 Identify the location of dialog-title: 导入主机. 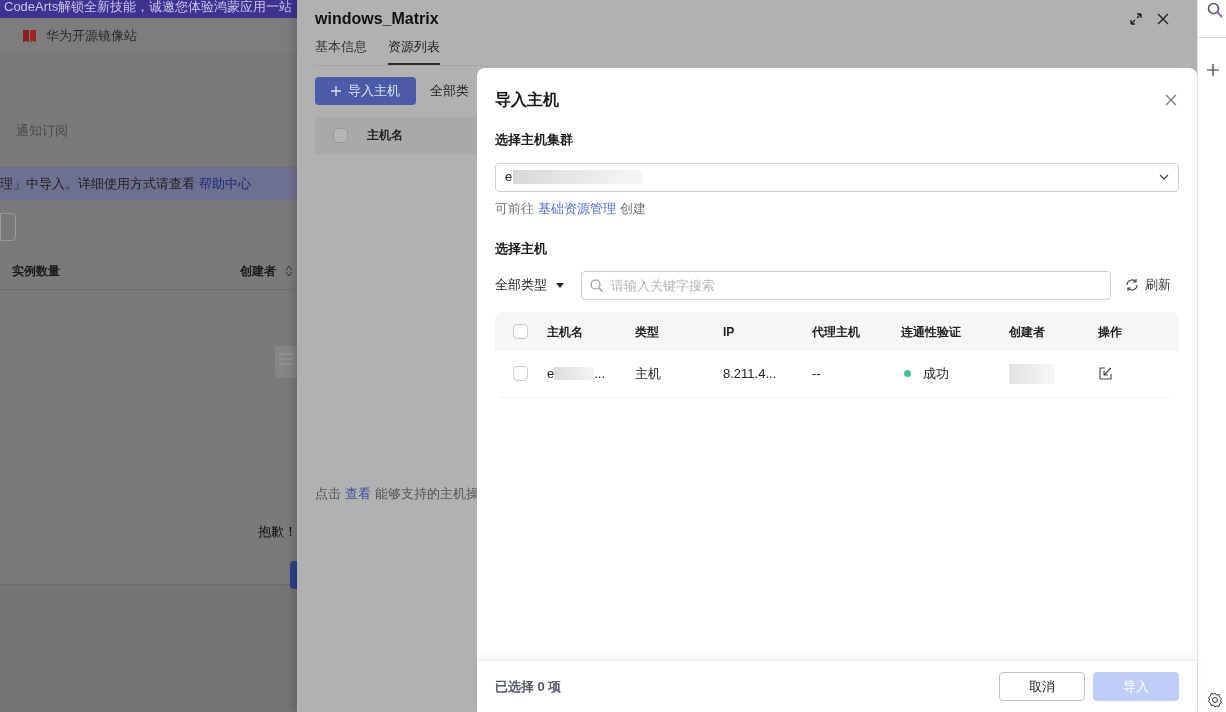
(527, 100).